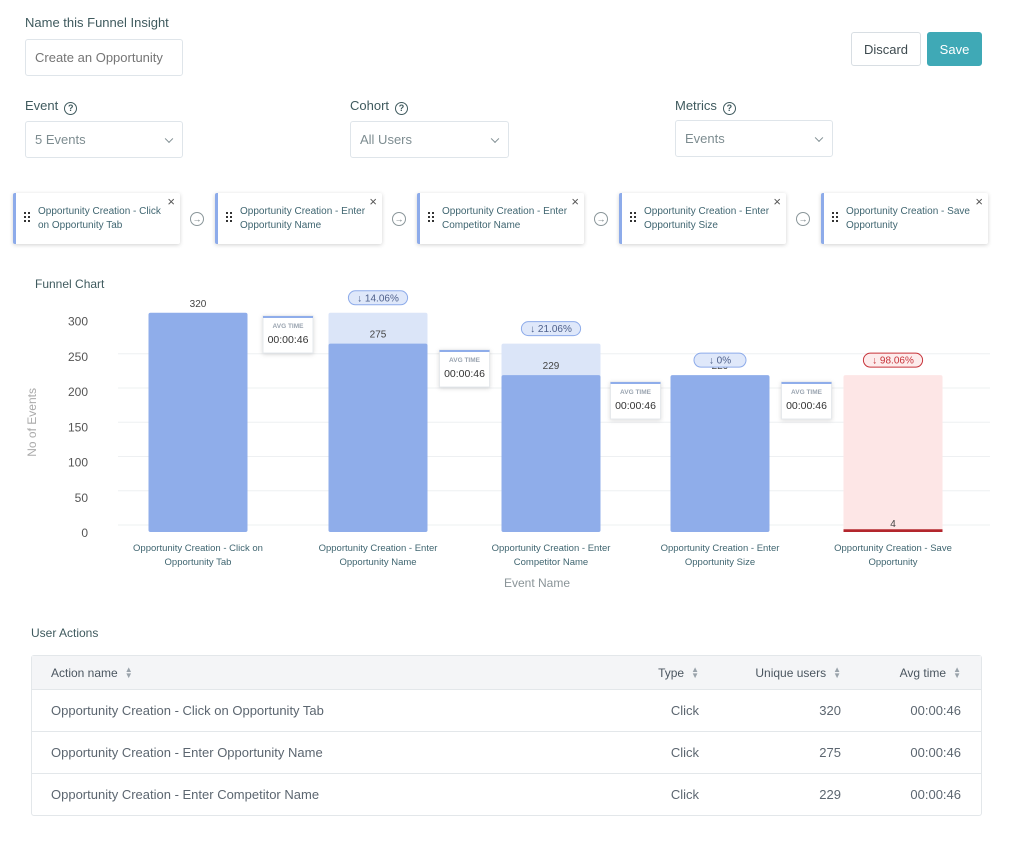 Image resolution: width=1024 pixels, height=853 pixels. What do you see at coordinates (84, 533) in the screenshot?
I see `y-tick-label: 0` at bounding box center [84, 533].